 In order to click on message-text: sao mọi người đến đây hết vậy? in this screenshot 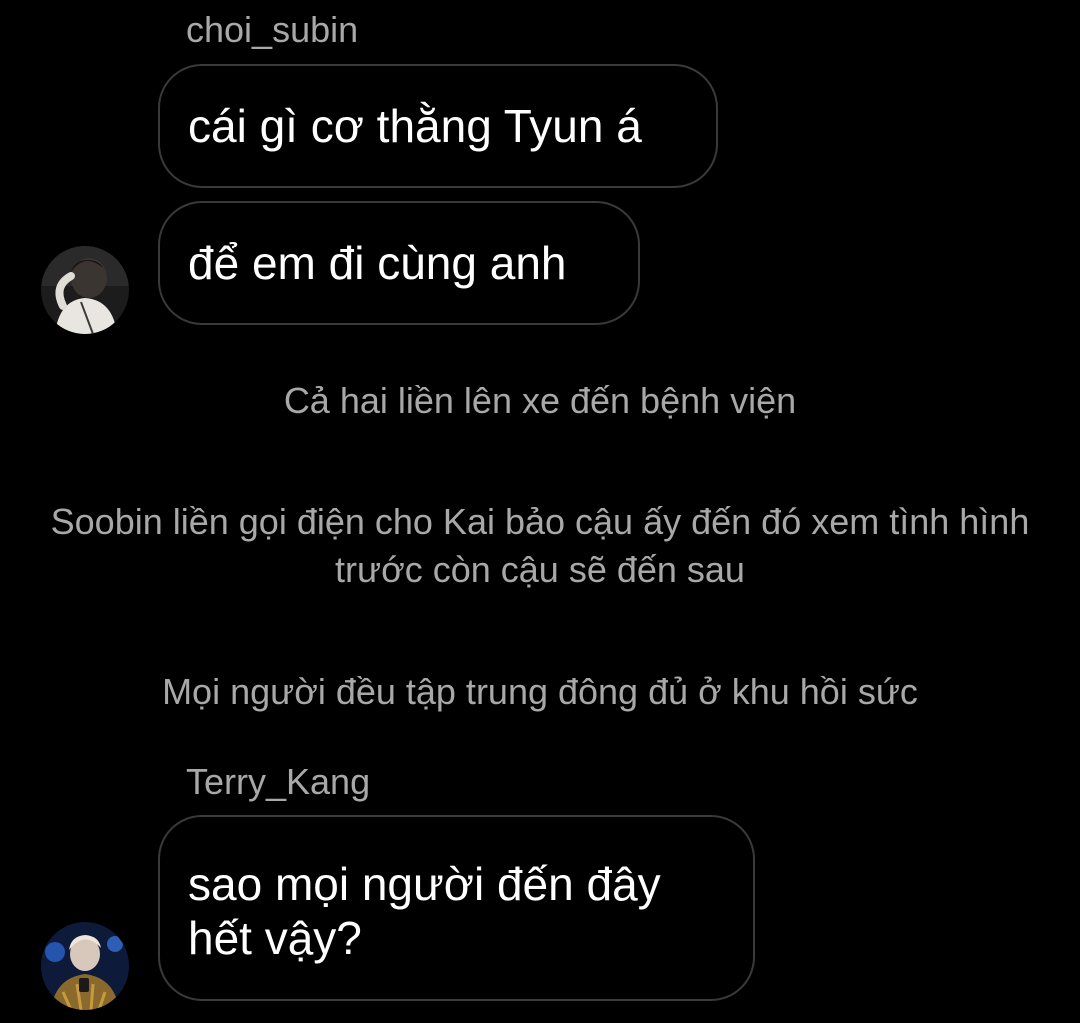, I will do `click(424, 911)`.